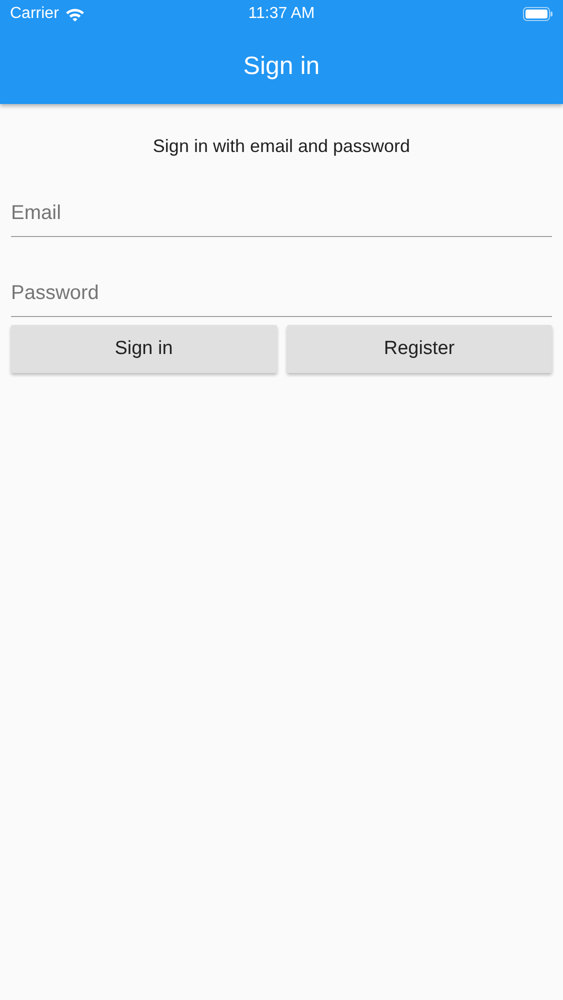 This screenshot has height=1000, width=563. Describe the element at coordinates (281, 66) in the screenshot. I see `app-bar-title: Sign in` at that location.